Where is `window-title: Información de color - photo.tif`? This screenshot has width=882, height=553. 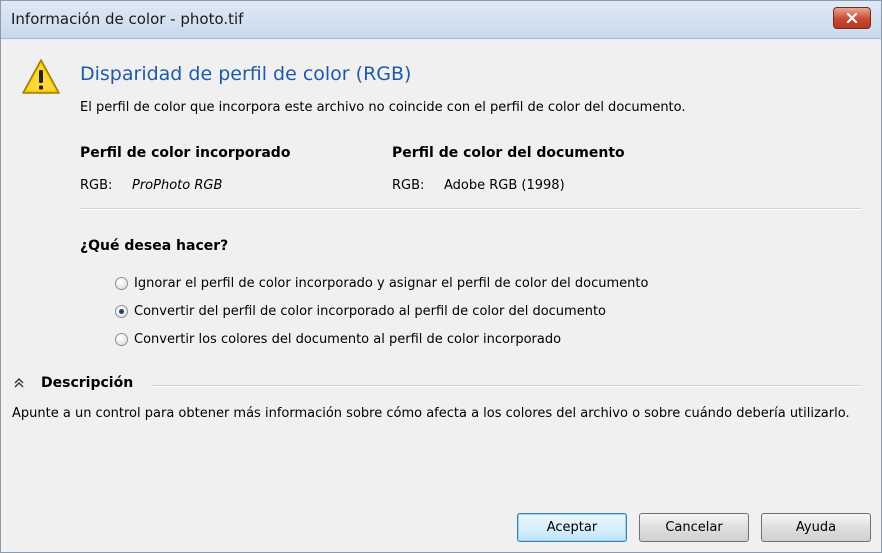
window-title: Información de color - photo.tif is located at coordinates (127, 19).